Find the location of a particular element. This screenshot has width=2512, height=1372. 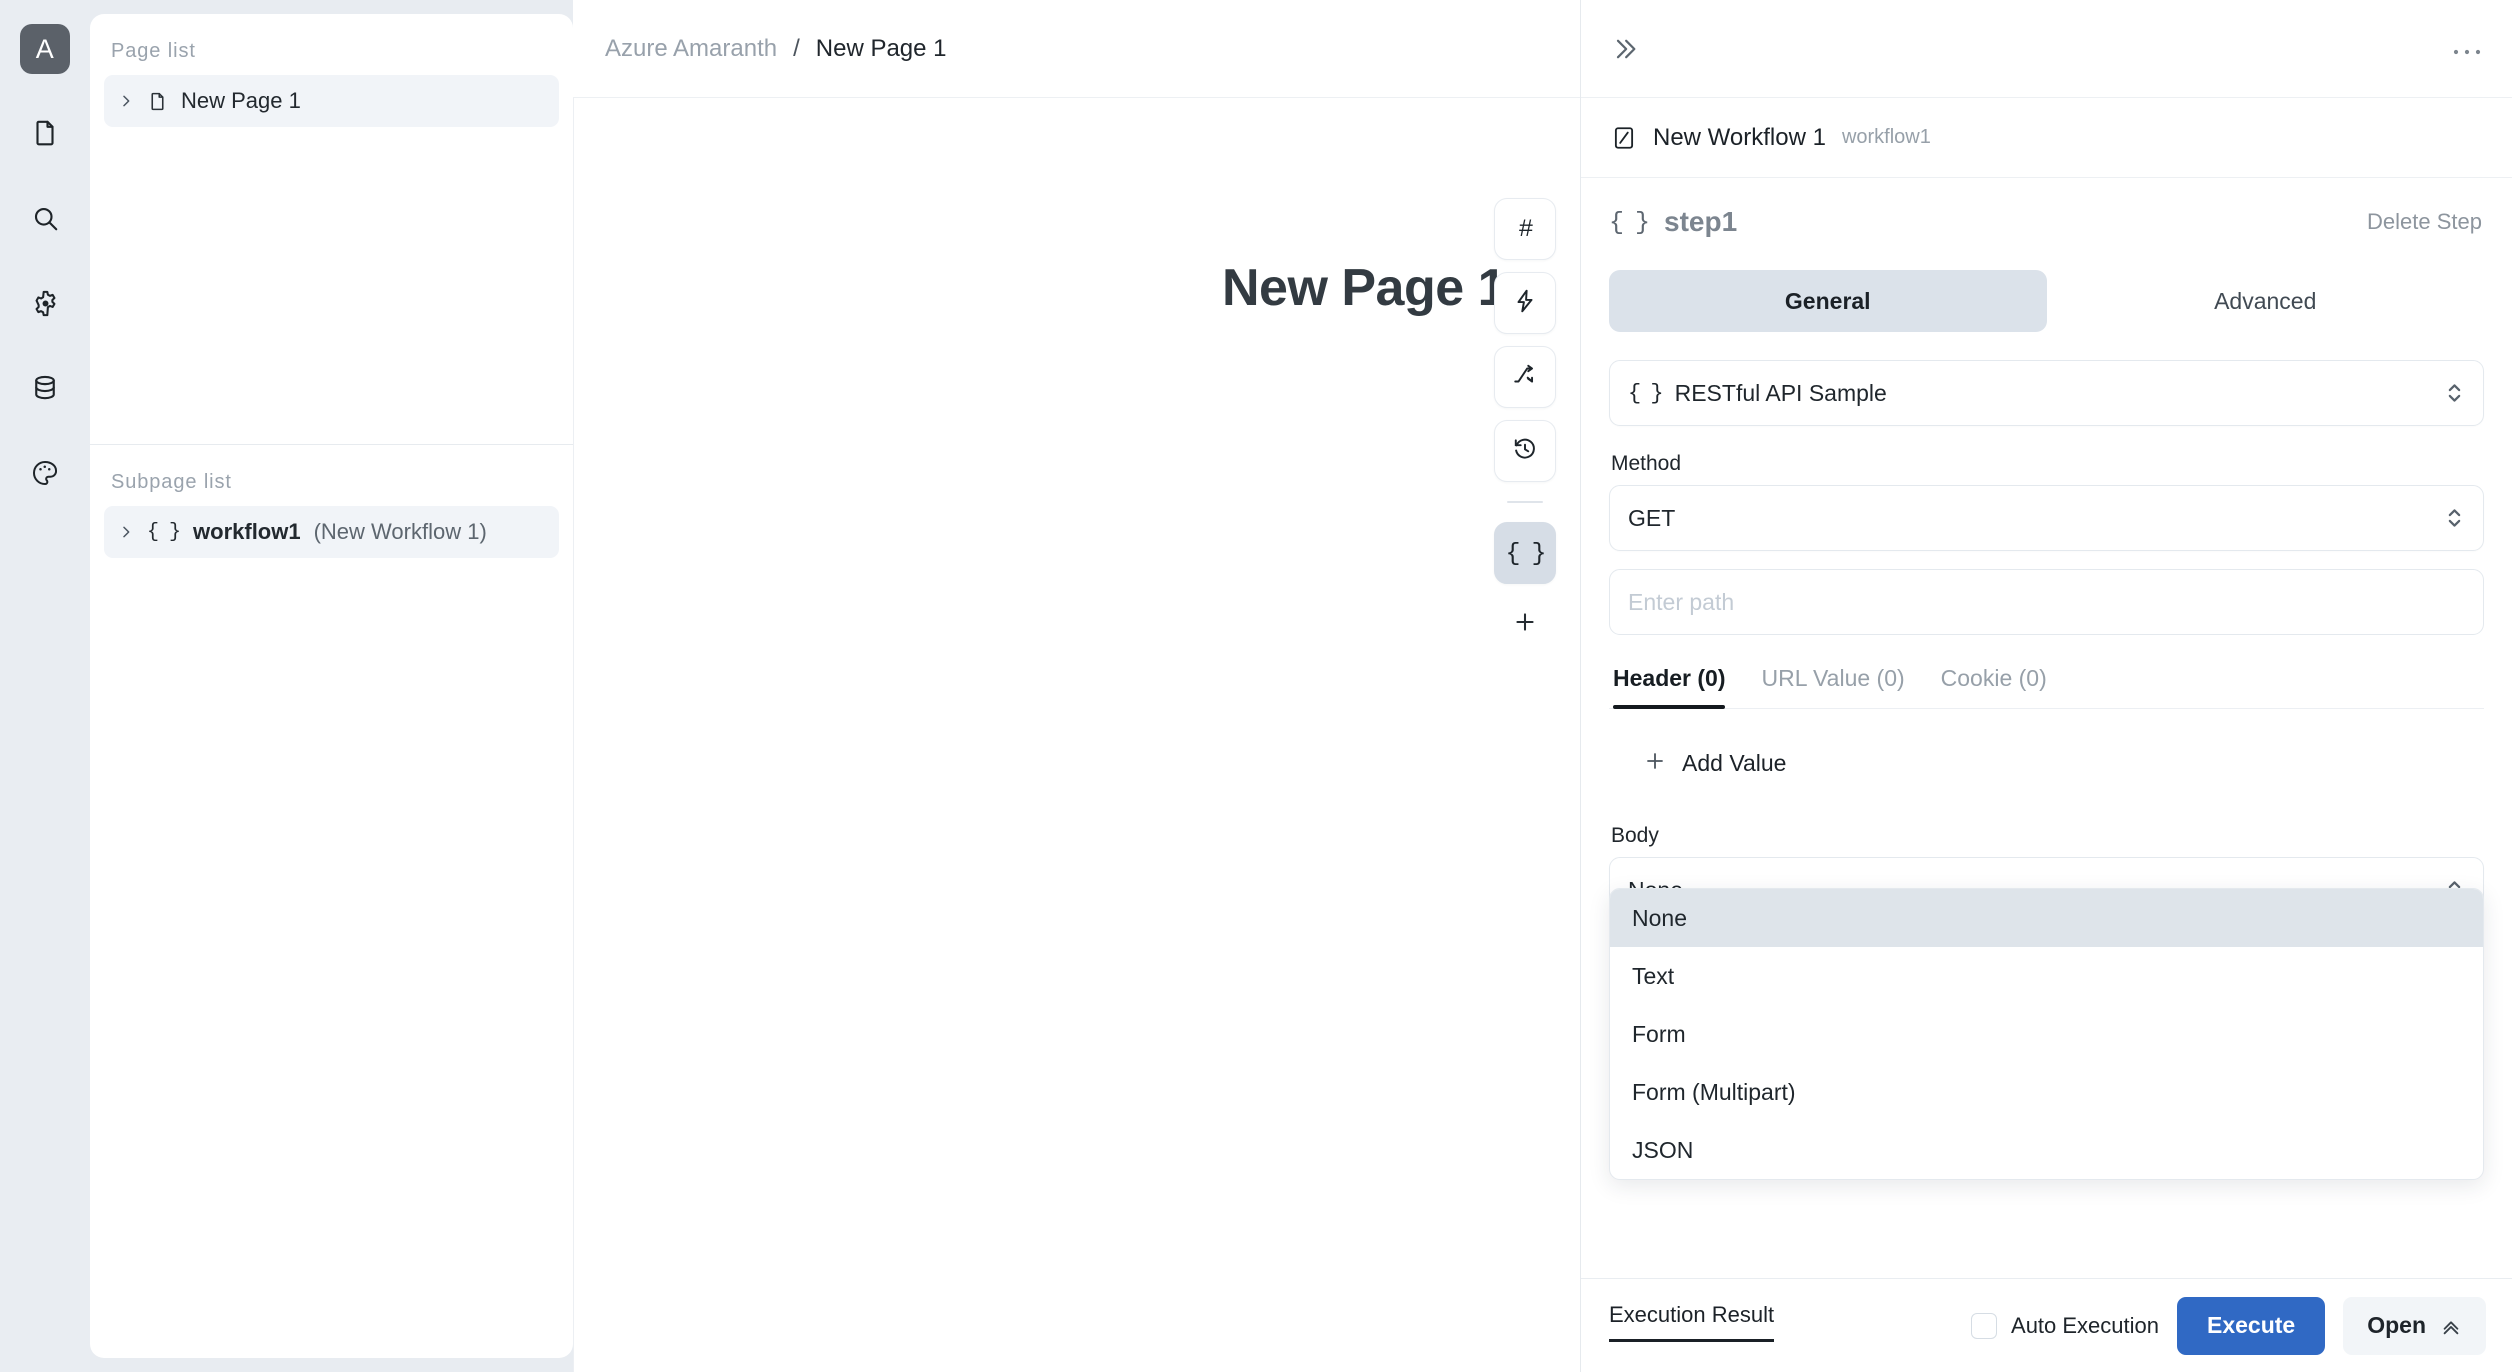

workflow-title-row: New Workflow 1 workflow1 is located at coordinates (2046, 138).